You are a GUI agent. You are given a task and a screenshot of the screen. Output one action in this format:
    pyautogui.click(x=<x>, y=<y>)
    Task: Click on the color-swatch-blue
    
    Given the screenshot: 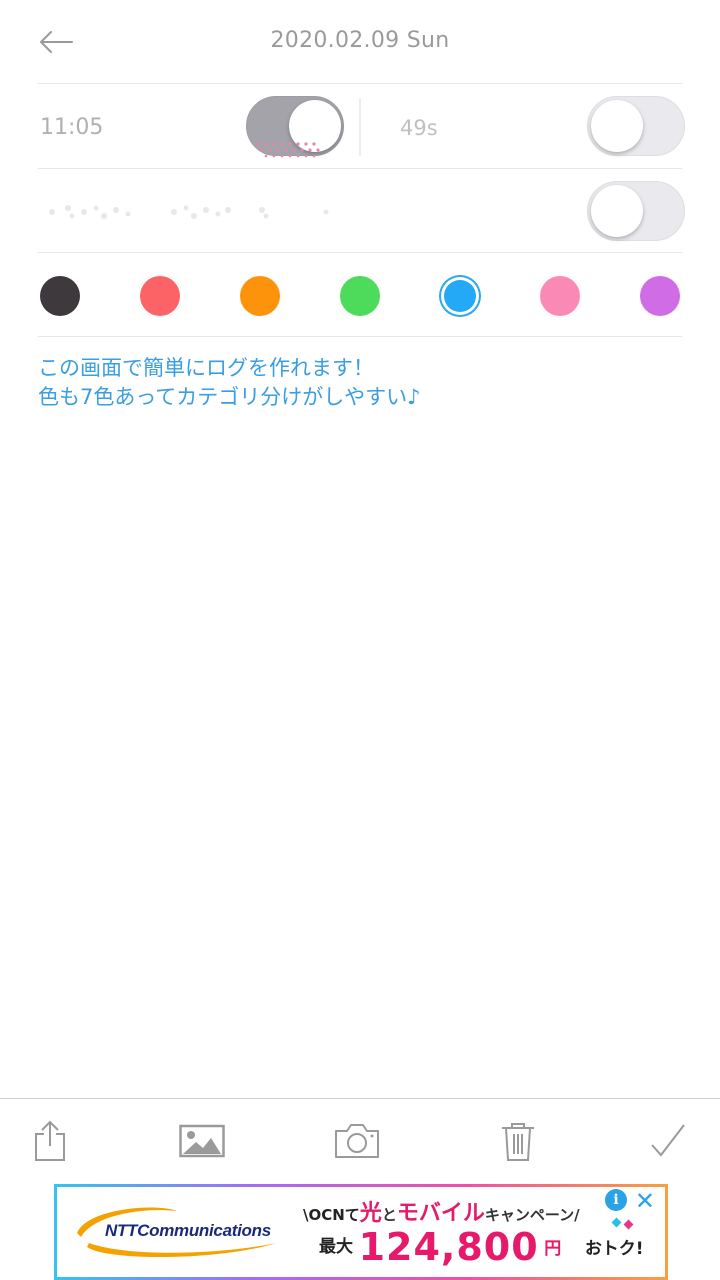 What is the action you would take?
    pyautogui.click(x=460, y=296)
    